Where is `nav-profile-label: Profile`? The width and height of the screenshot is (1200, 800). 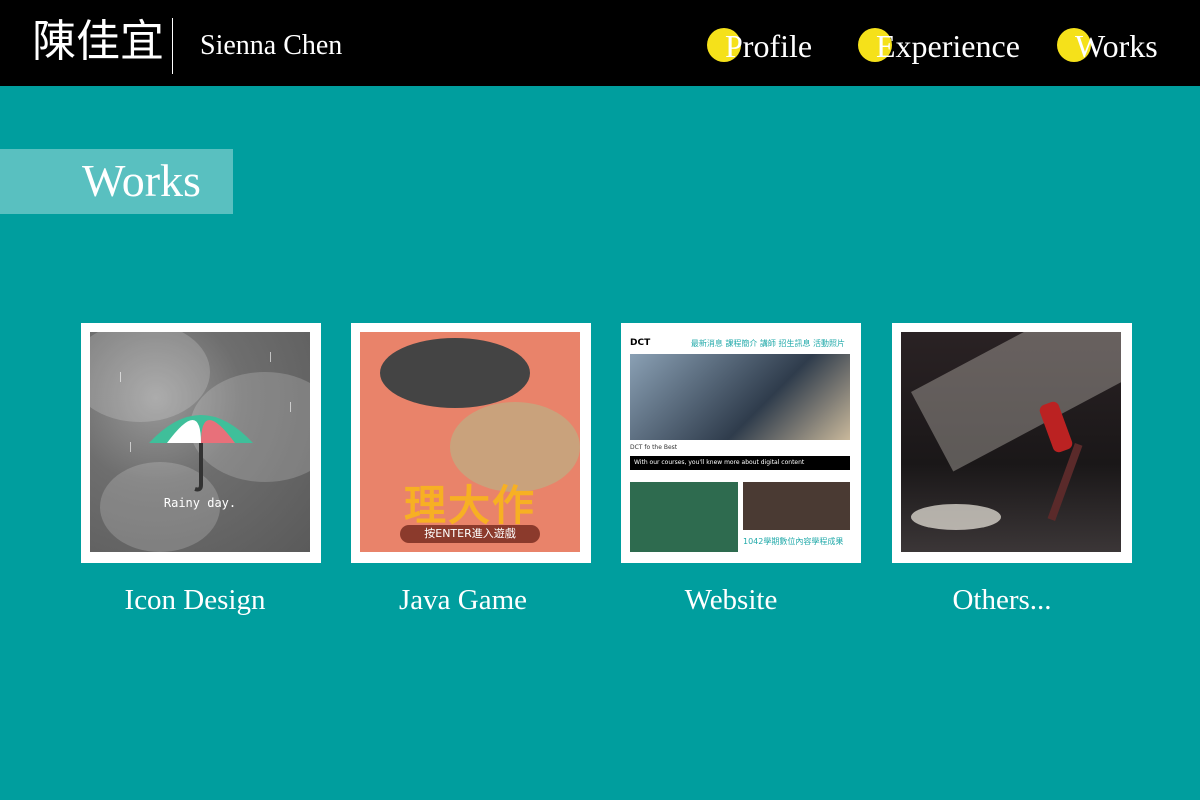
nav-profile-label: Profile is located at coordinates (769, 46).